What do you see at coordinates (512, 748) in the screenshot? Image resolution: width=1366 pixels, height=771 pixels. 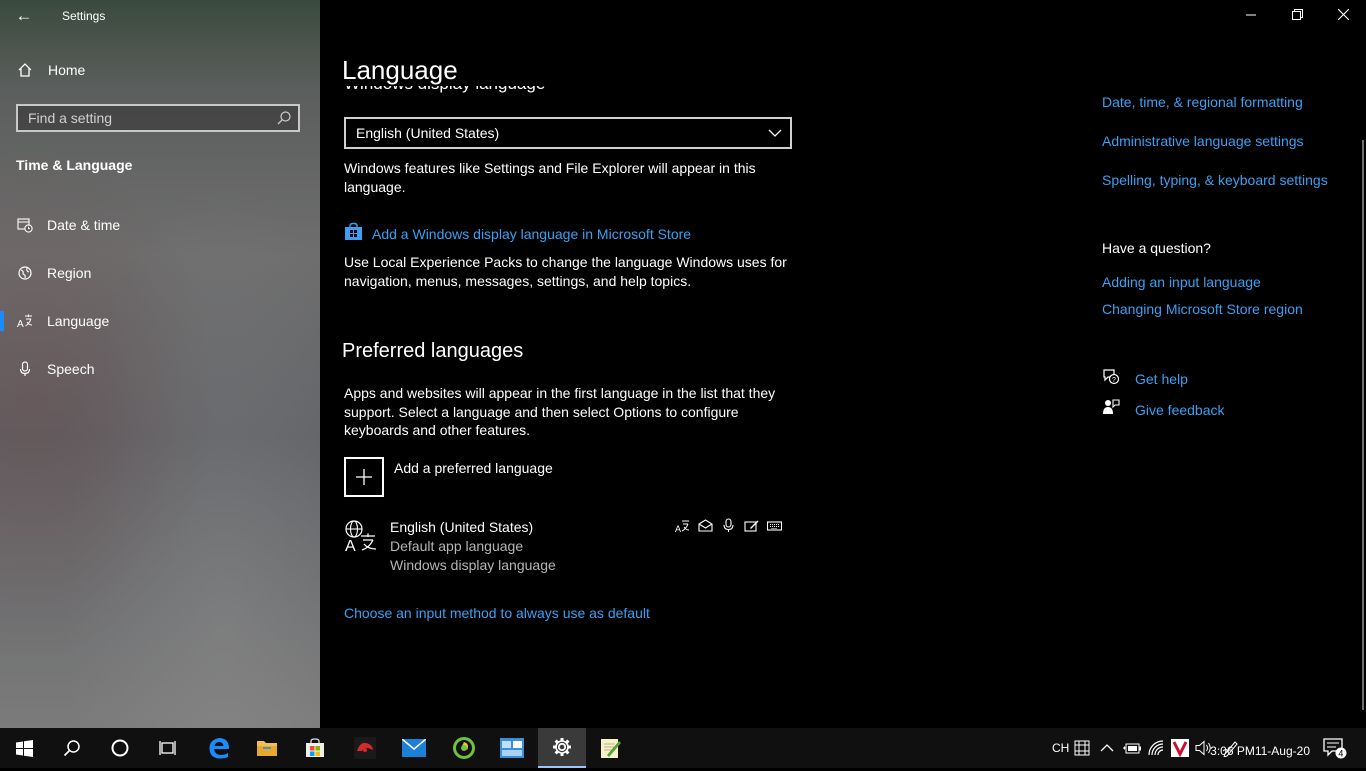 I see `app-window-icon` at bounding box center [512, 748].